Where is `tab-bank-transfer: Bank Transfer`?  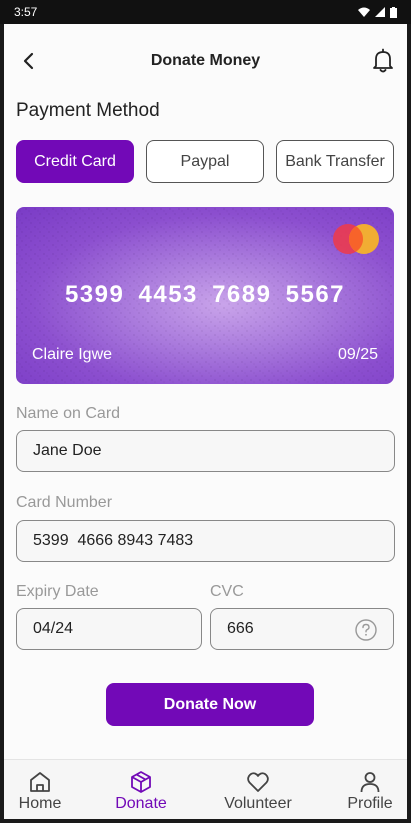 tab-bank-transfer: Bank Transfer is located at coordinates (335, 161).